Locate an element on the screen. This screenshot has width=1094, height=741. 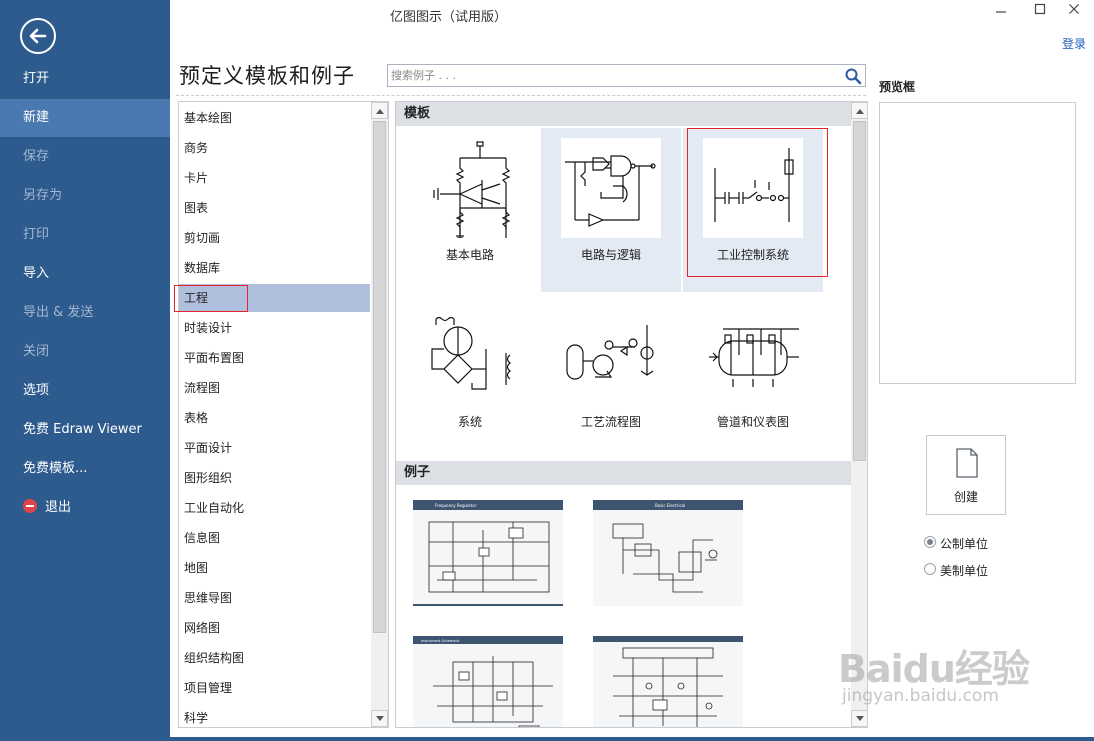
category-item: 平面设计 is located at coordinates (274, 448).